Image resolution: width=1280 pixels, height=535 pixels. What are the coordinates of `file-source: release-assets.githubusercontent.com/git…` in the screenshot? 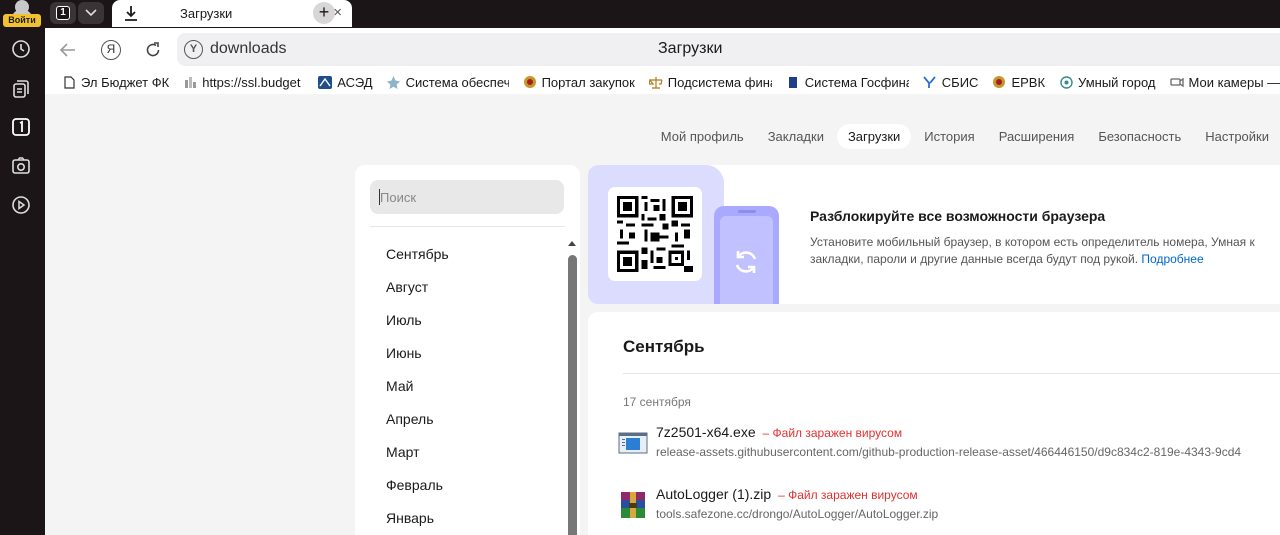 It's located at (948, 452).